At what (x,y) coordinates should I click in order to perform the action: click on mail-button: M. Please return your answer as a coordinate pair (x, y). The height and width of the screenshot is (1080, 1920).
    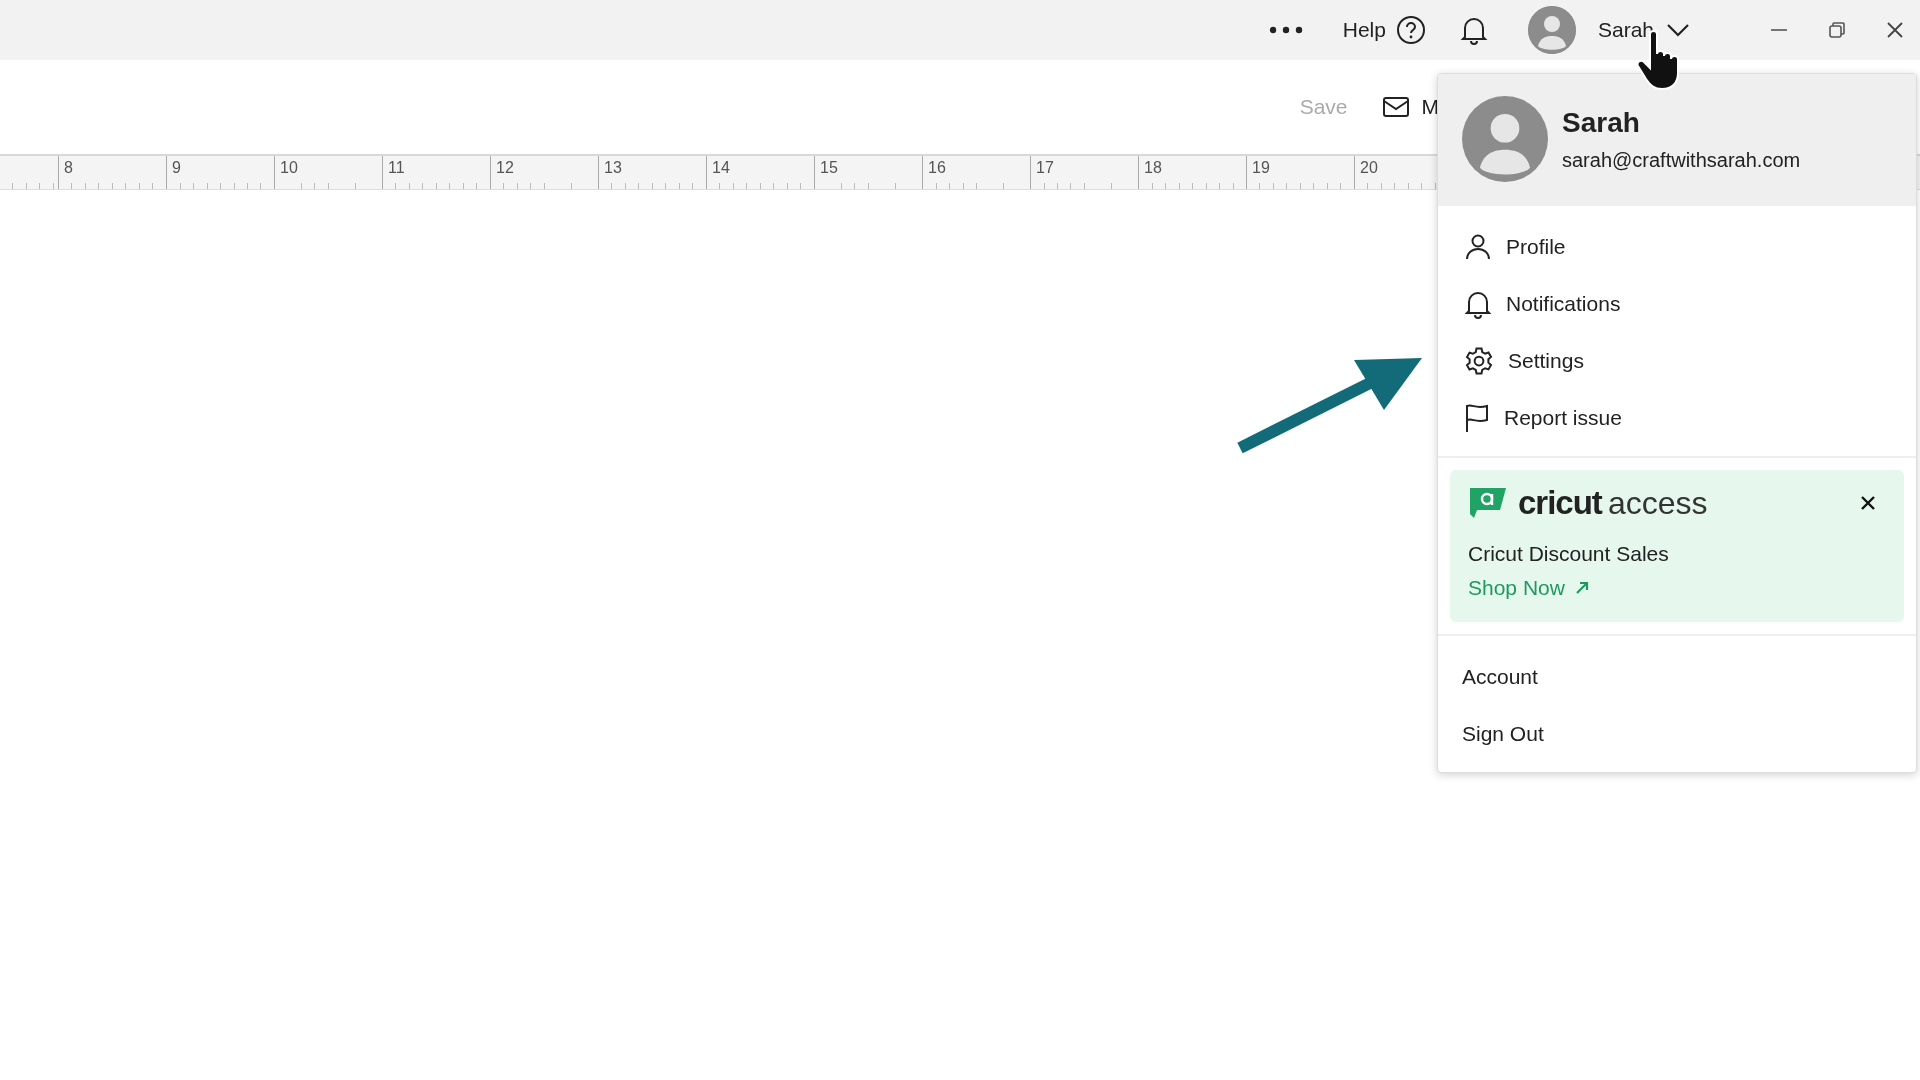
    Looking at the image, I should click on (1410, 107).